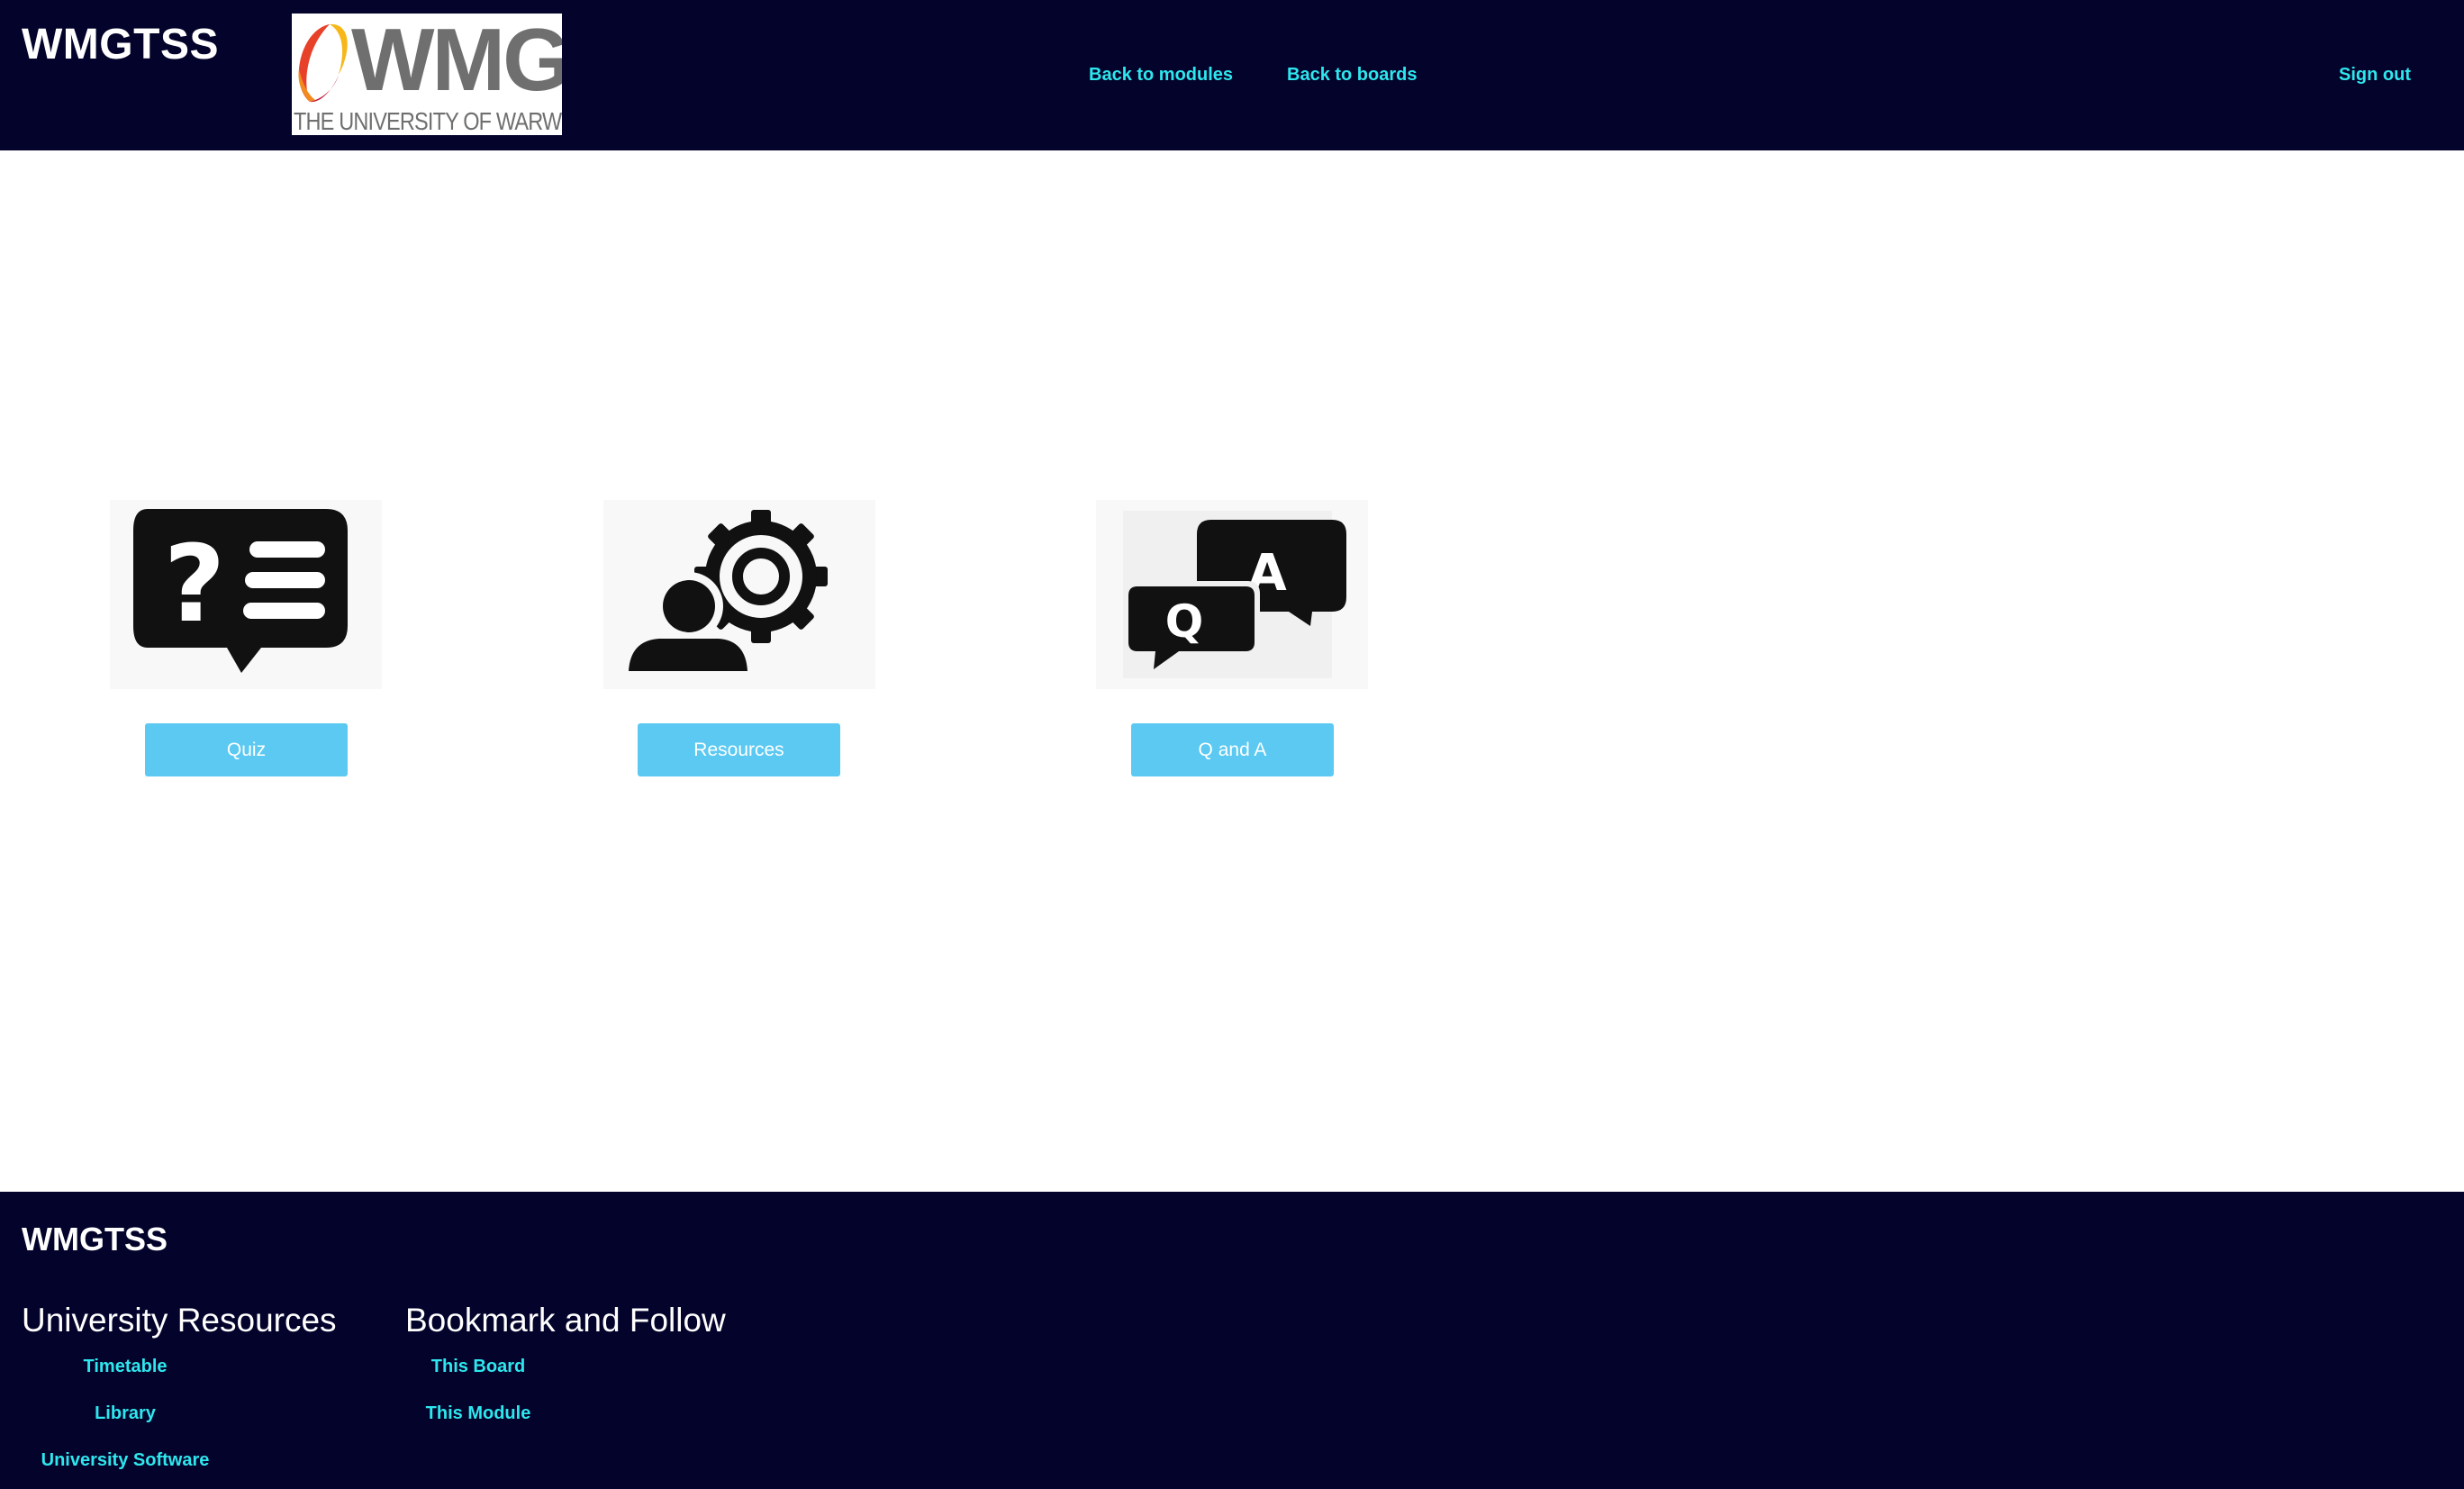  I want to click on site-brand: WMGTSS, so click(121, 44).